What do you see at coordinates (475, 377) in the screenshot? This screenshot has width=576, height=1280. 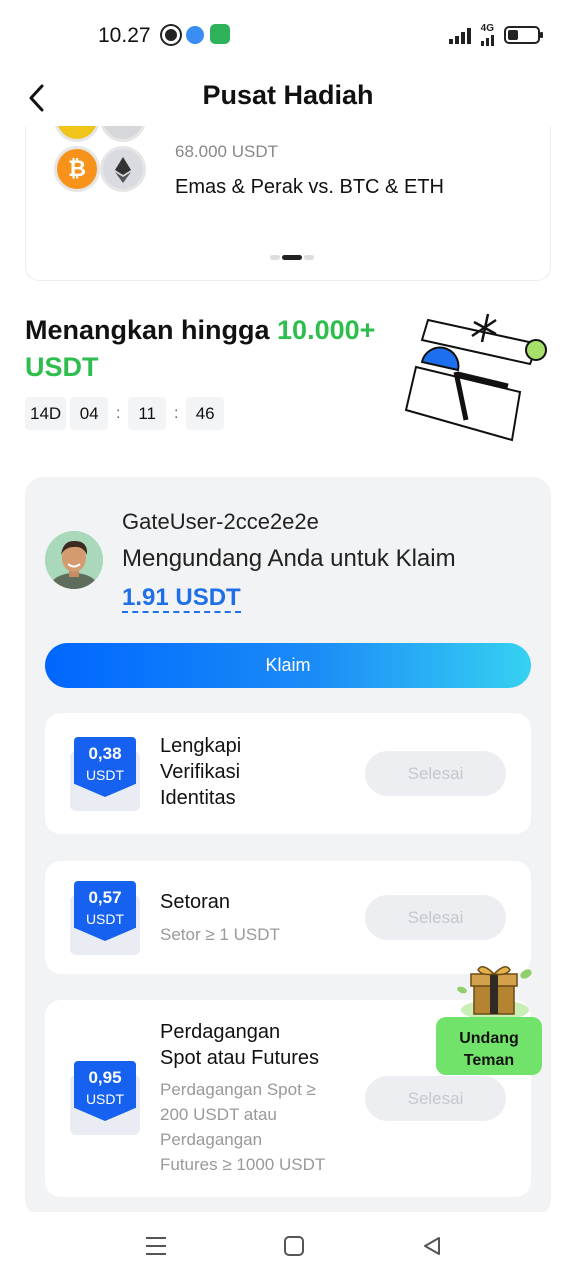 I see `gift-box-illustration` at bounding box center [475, 377].